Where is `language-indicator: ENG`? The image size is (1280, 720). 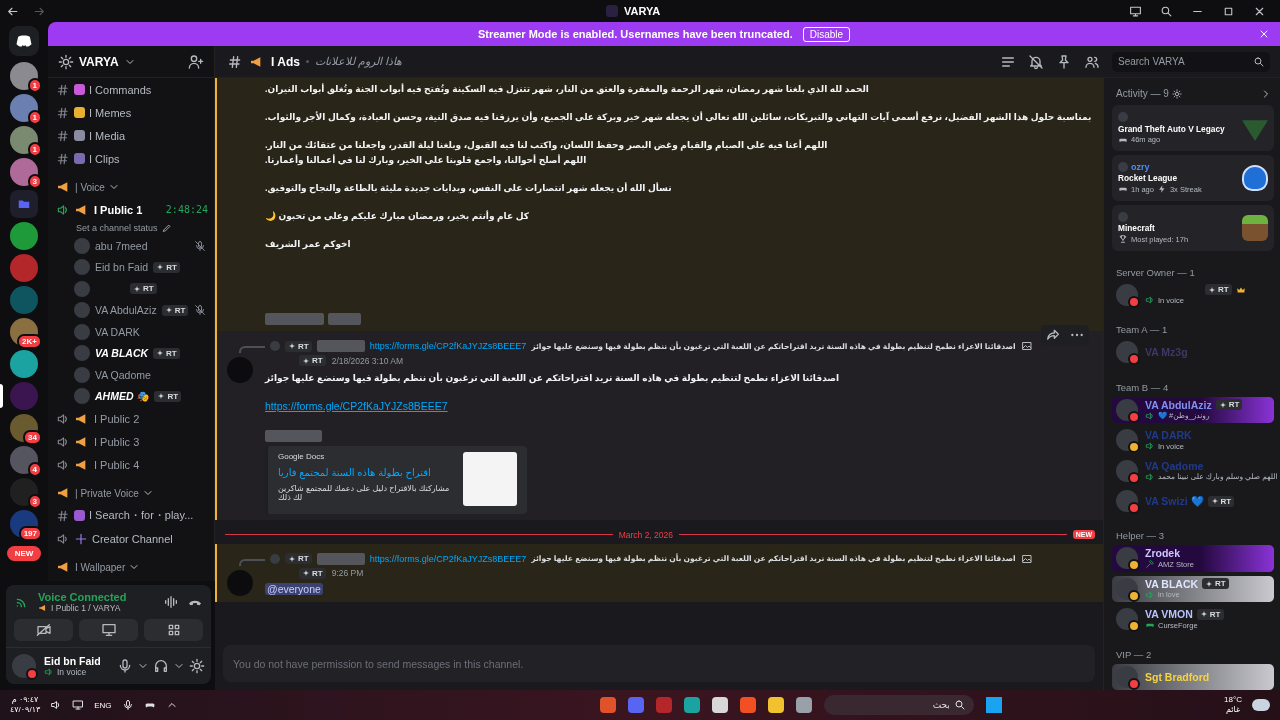
language-indicator: ENG is located at coordinates (103, 705).